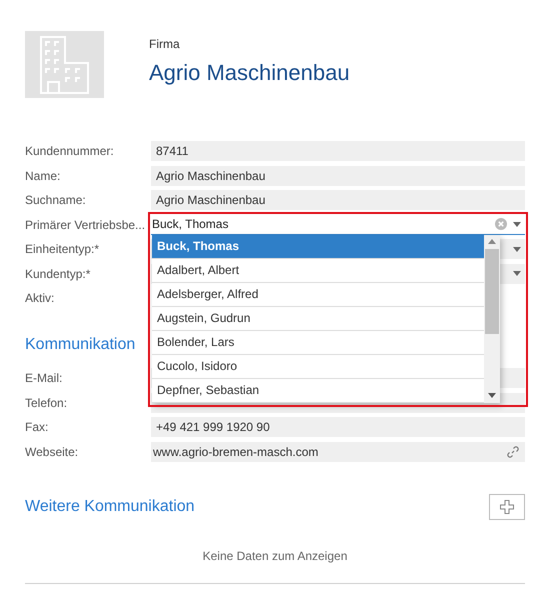 The height and width of the screenshot is (596, 546). What do you see at coordinates (70, 151) in the screenshot?
I see `field-label: Kundennummer:` at bounding box center [70, 151].